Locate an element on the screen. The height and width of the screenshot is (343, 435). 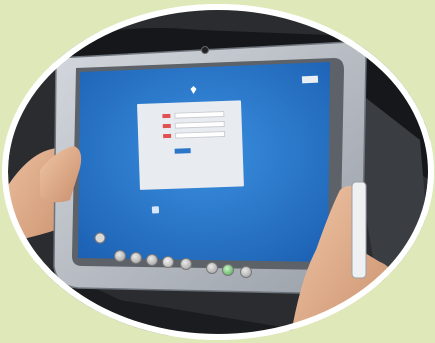
handheld-device is located at coordinates (359, 230).